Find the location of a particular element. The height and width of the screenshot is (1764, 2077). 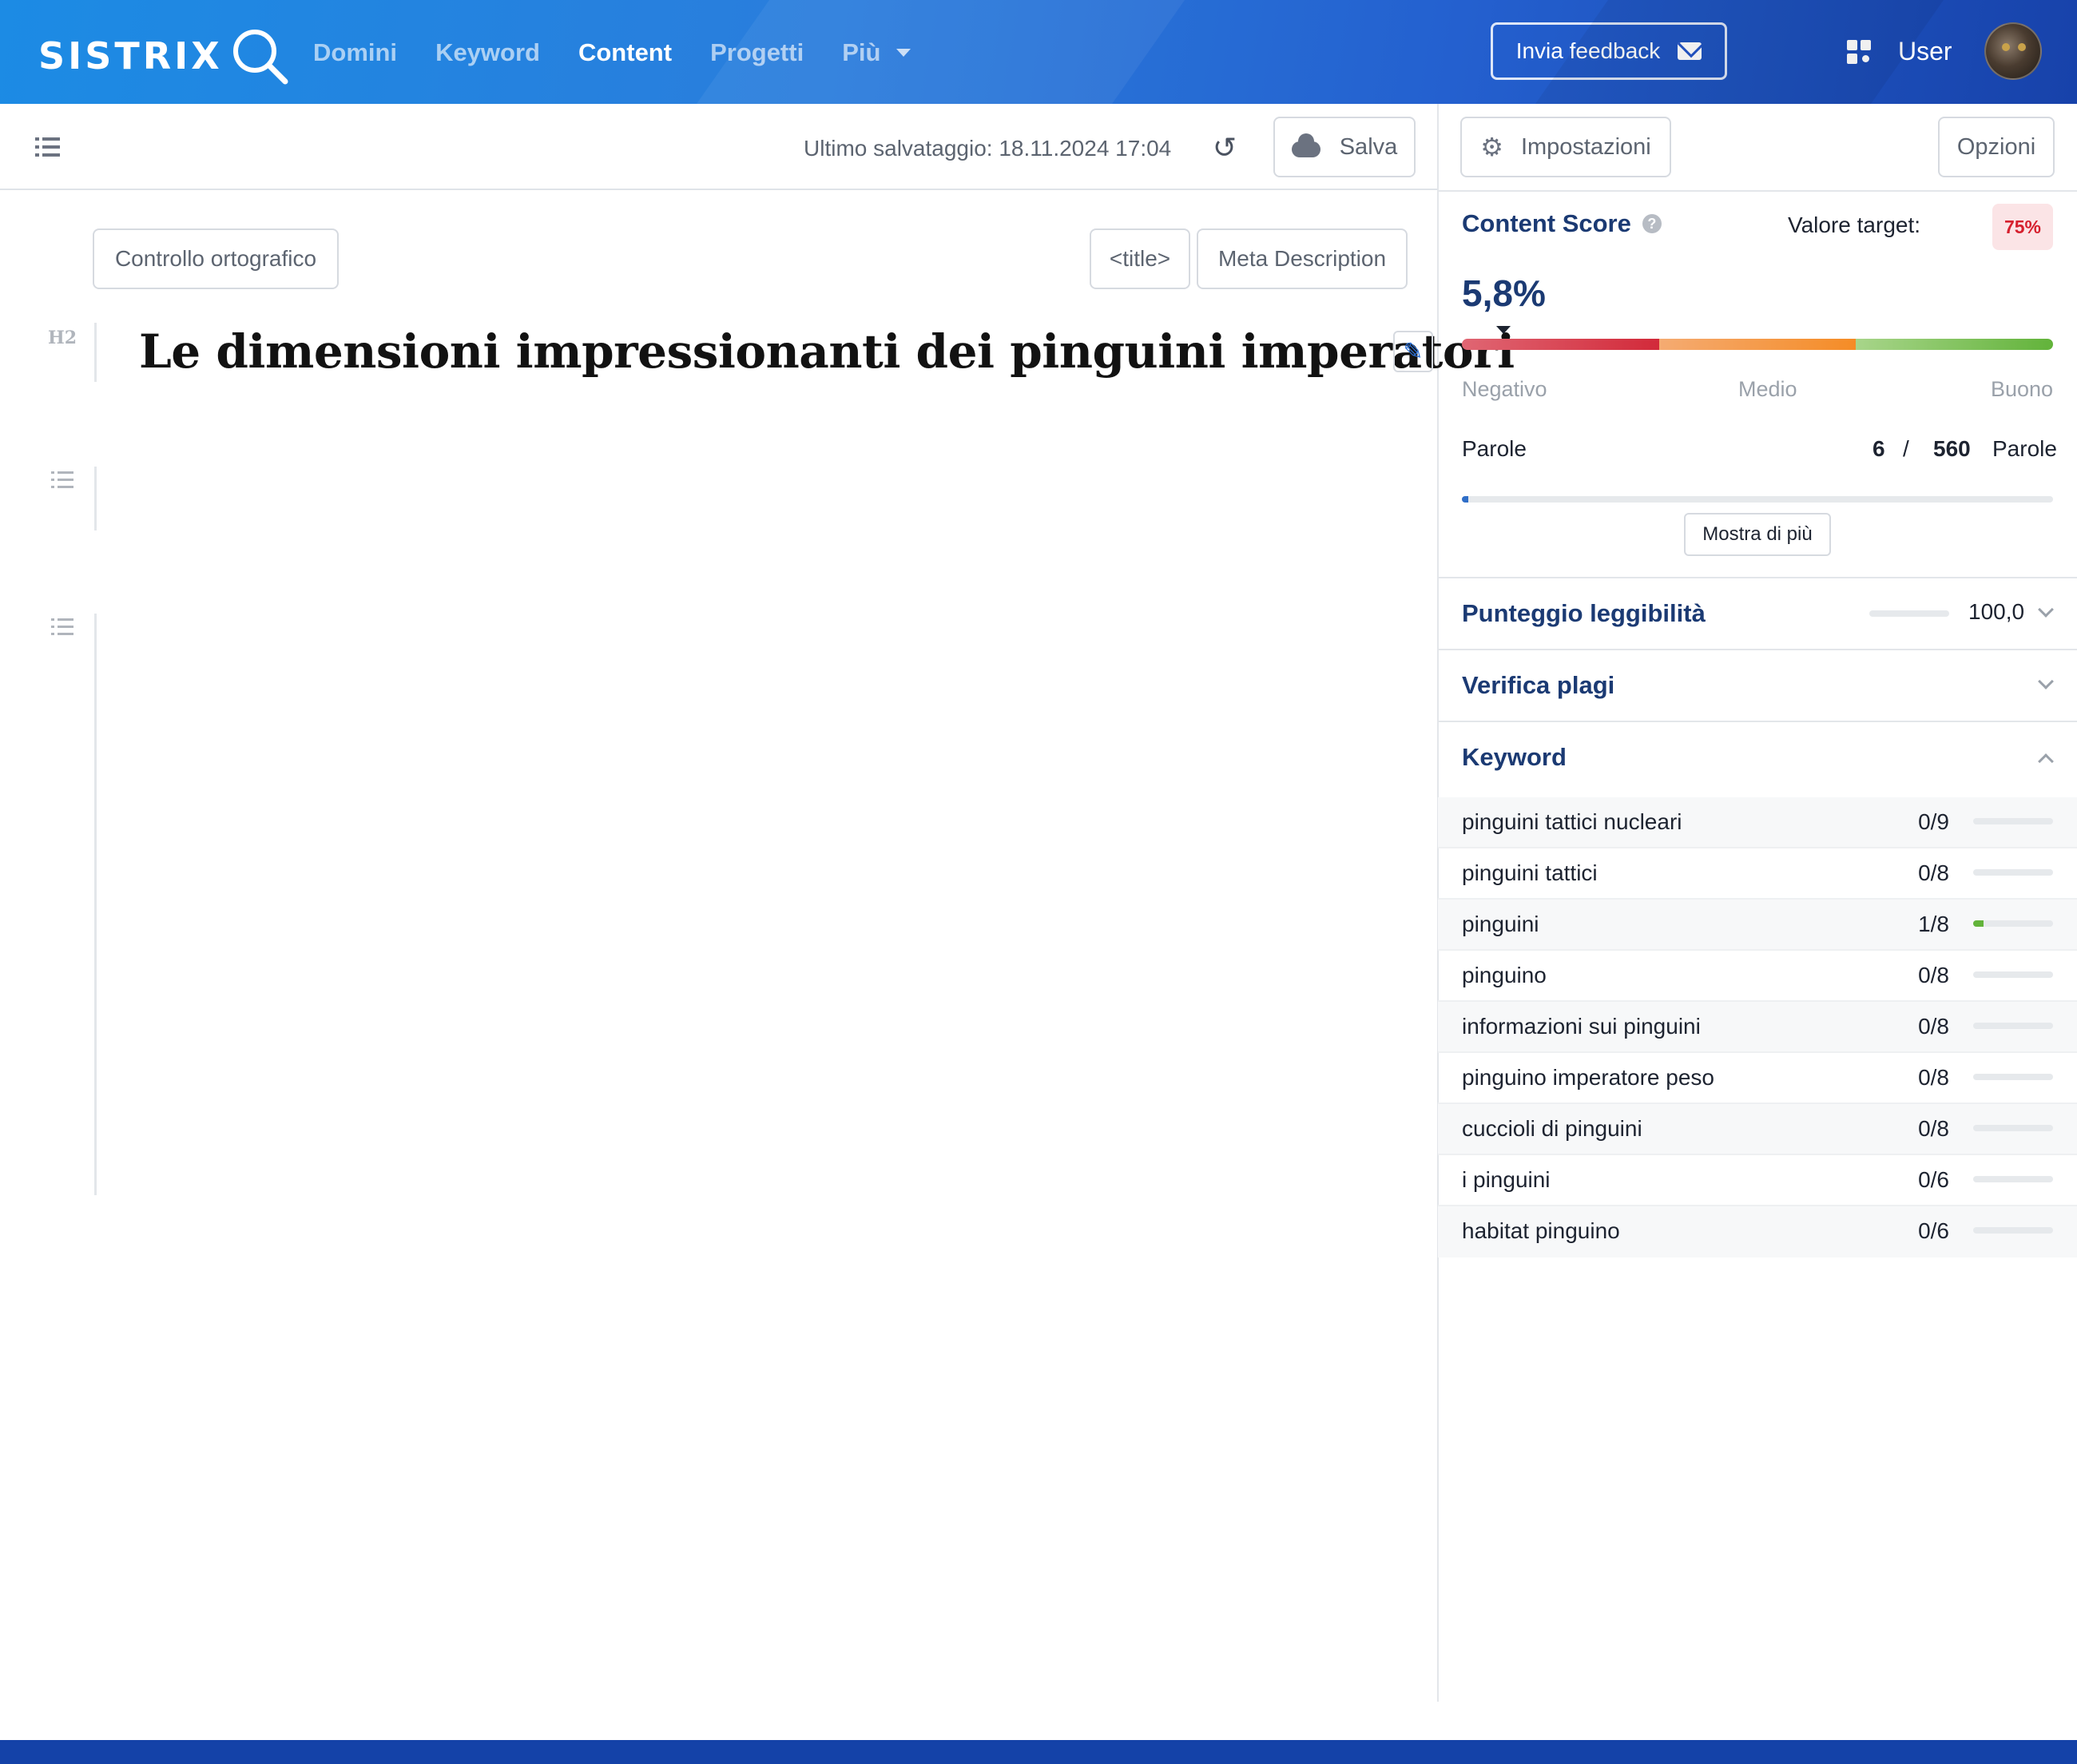

cloud-icon is located at coordinates (1306, 145).